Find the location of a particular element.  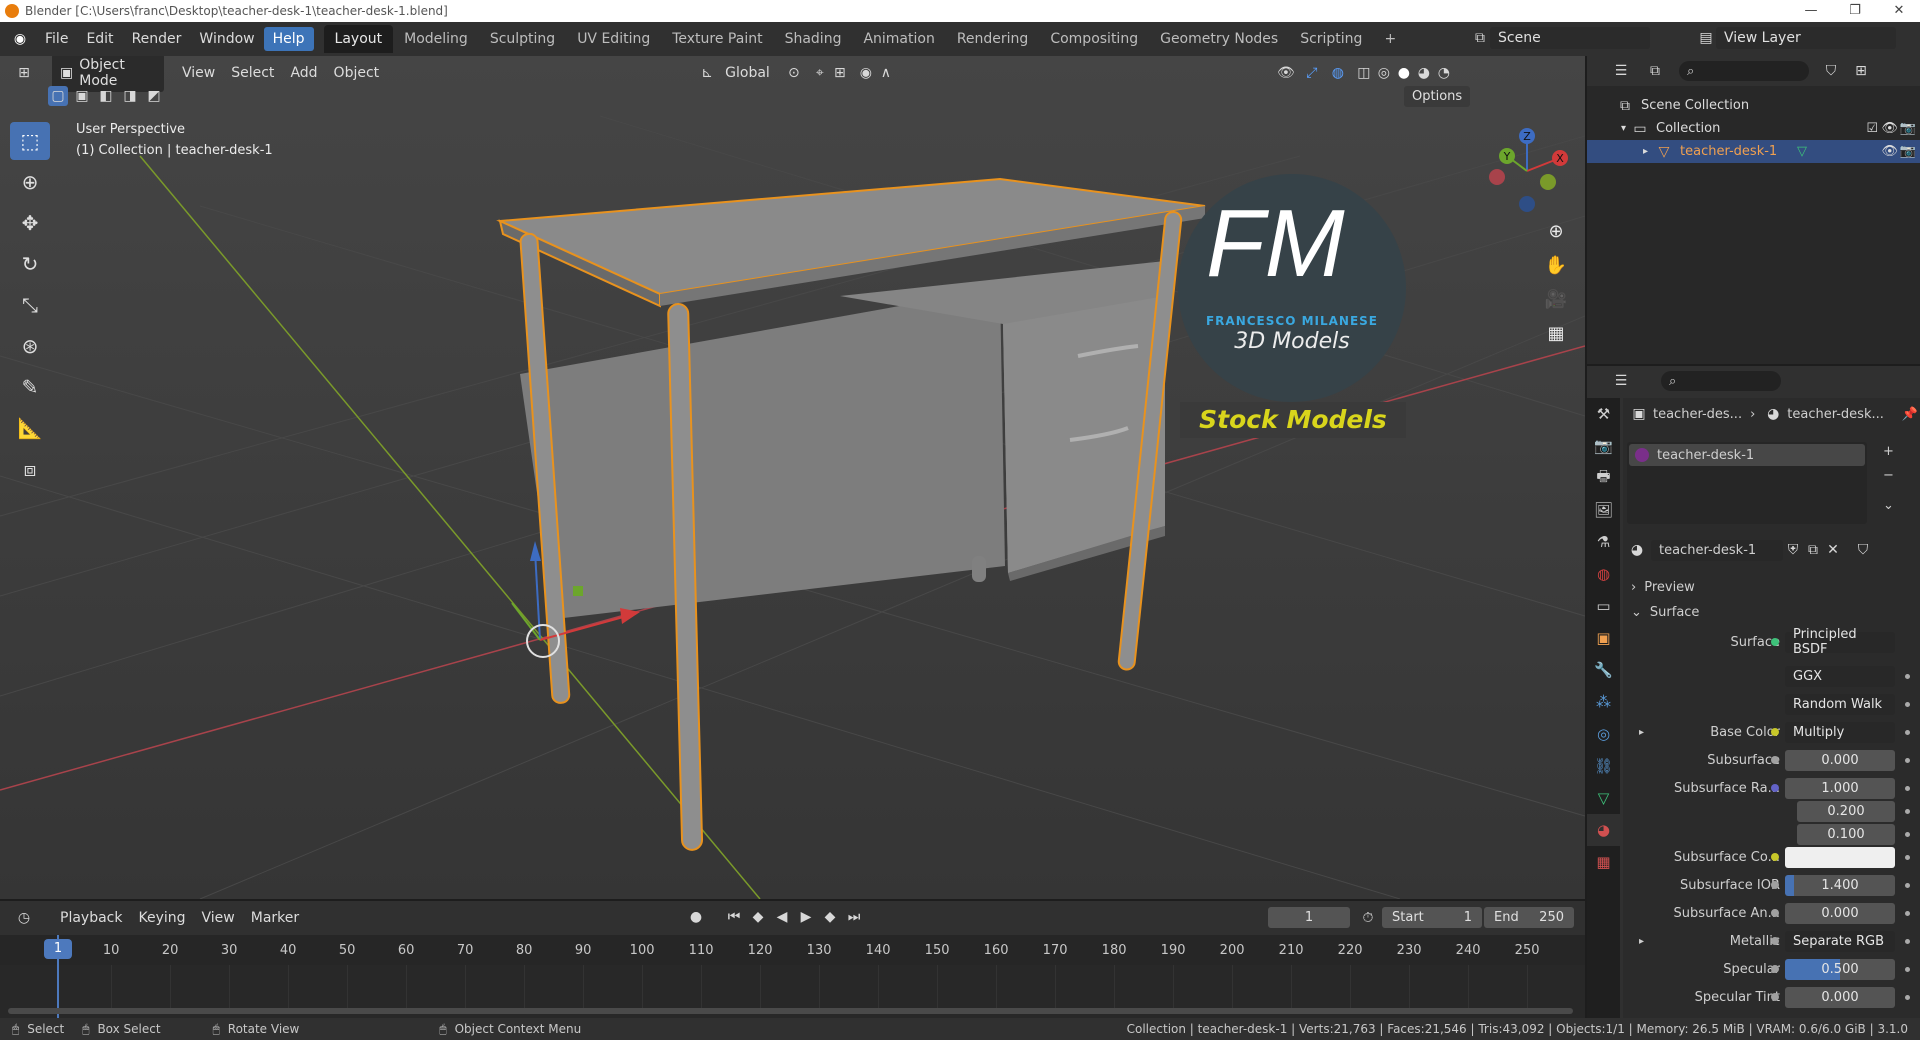

menu-help: Help is located at coordinates (288, 39).